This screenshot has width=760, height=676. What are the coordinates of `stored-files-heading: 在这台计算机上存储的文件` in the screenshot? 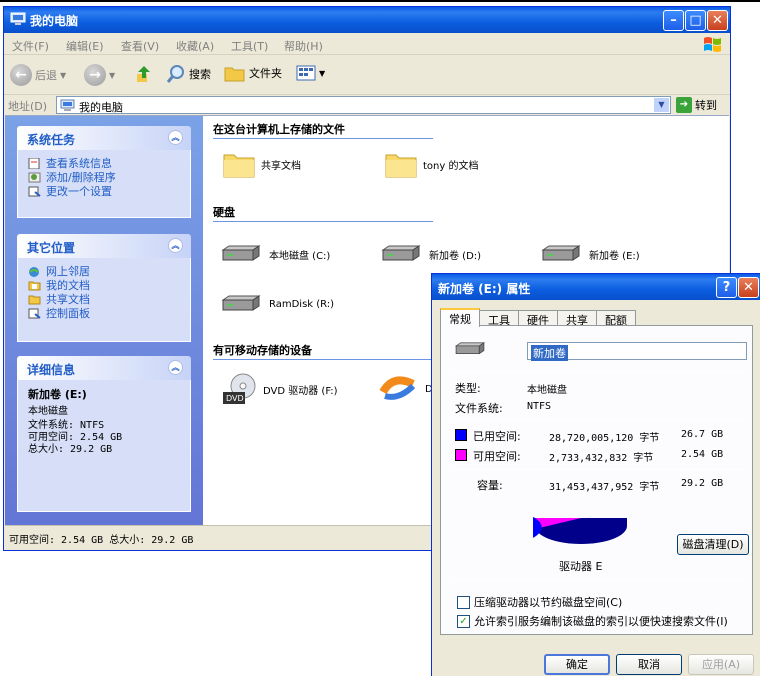 It's located at (323, 130).